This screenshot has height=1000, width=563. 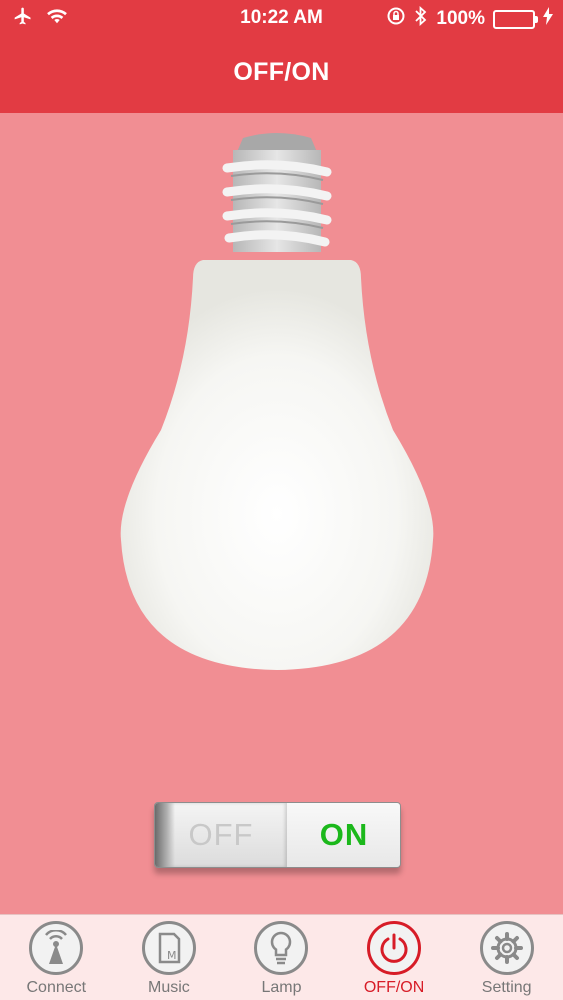 What do you see at coordinates (168, 948) in the screenshot?
I see `music-icon: M` at bounding box center [168, 948].